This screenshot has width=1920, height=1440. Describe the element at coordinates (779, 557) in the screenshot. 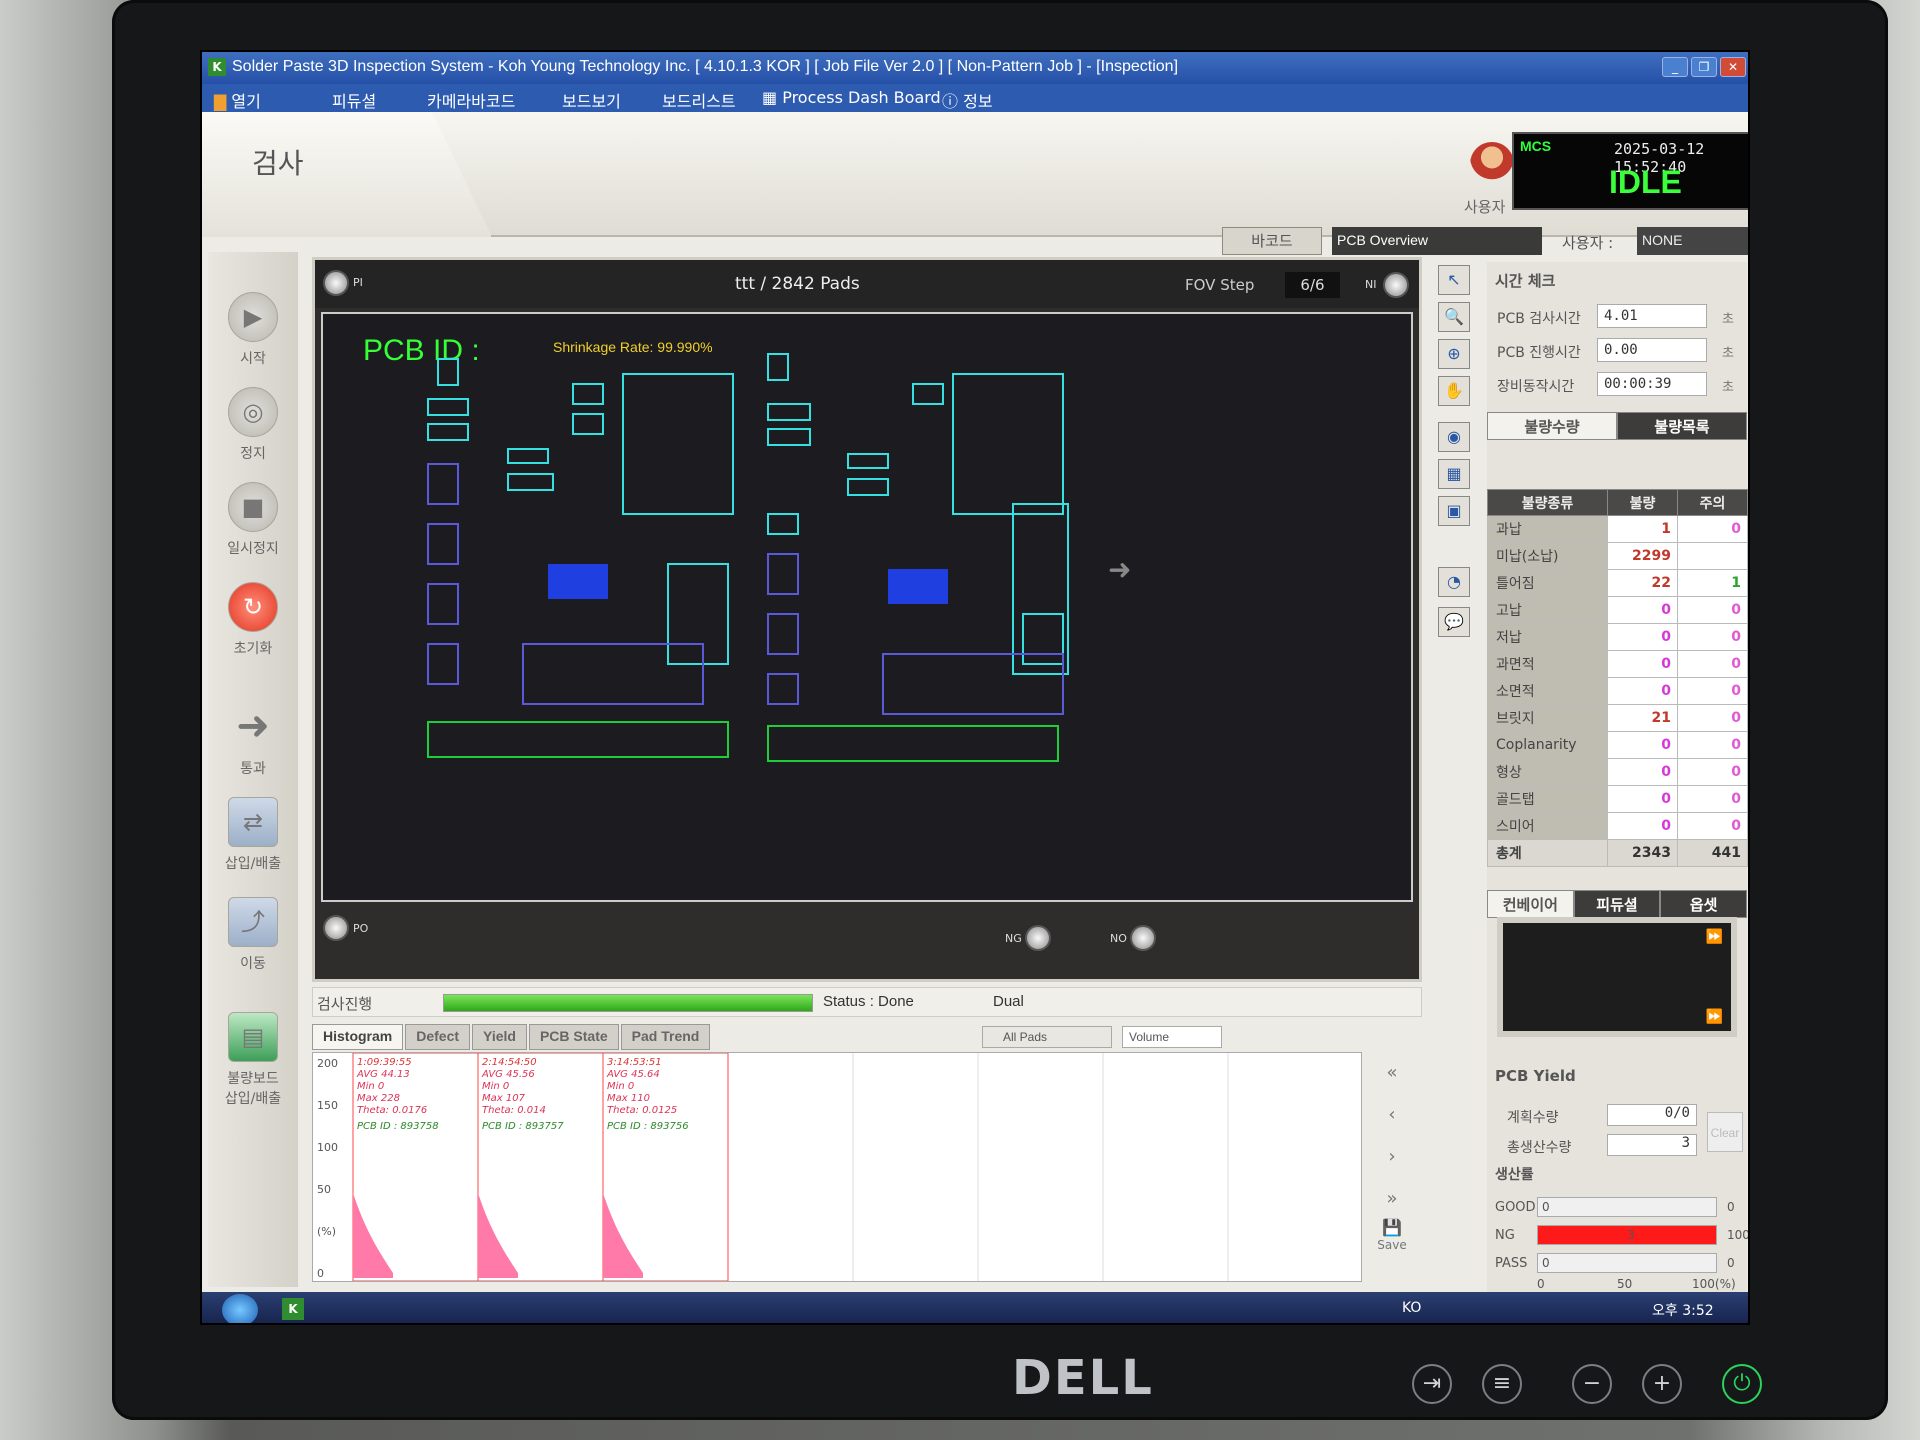

I see `pcb-pad-map: ➜` at that location.